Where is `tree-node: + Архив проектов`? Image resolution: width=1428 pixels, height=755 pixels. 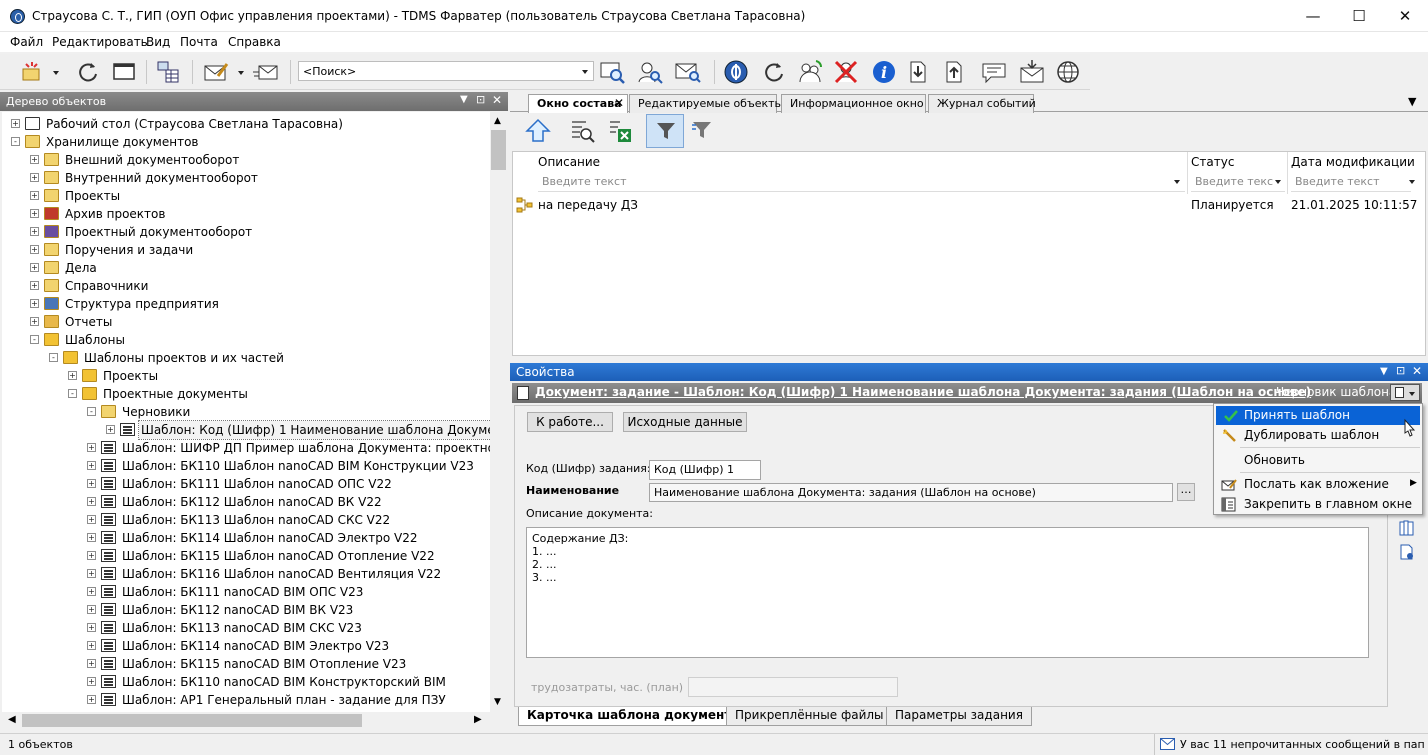
tree-node: + Архив проектов is located at coordinates (246, 214).